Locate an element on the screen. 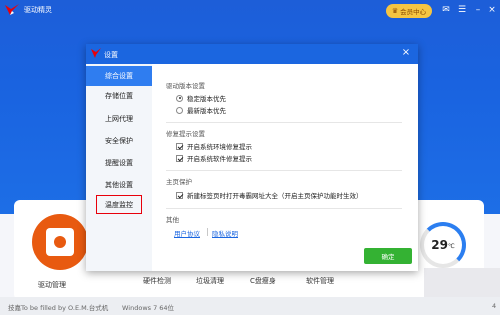 The image size is (500, 315). sidebar-item-other: 其他设置 is located at coordinates (119, 185).